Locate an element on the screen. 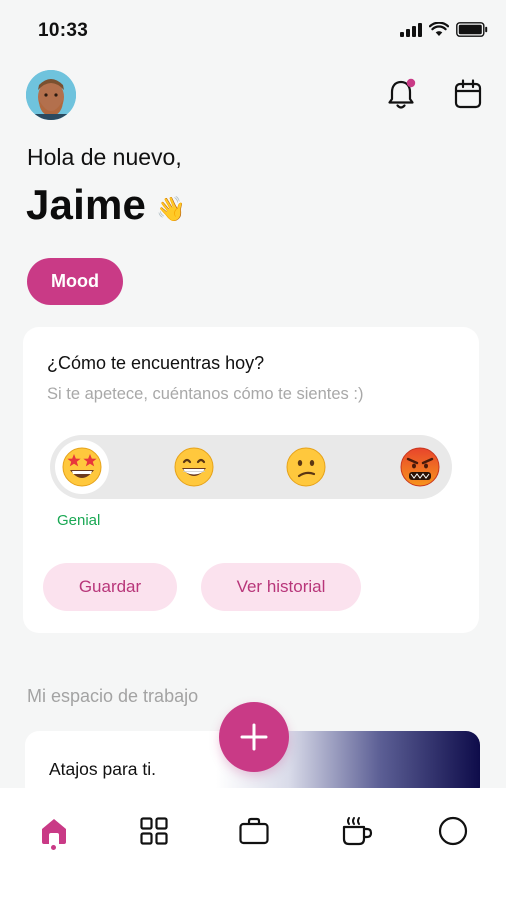 This screenshot has width=506, height=900. grinning-emoji-icon is located at coordinates (194, 467).